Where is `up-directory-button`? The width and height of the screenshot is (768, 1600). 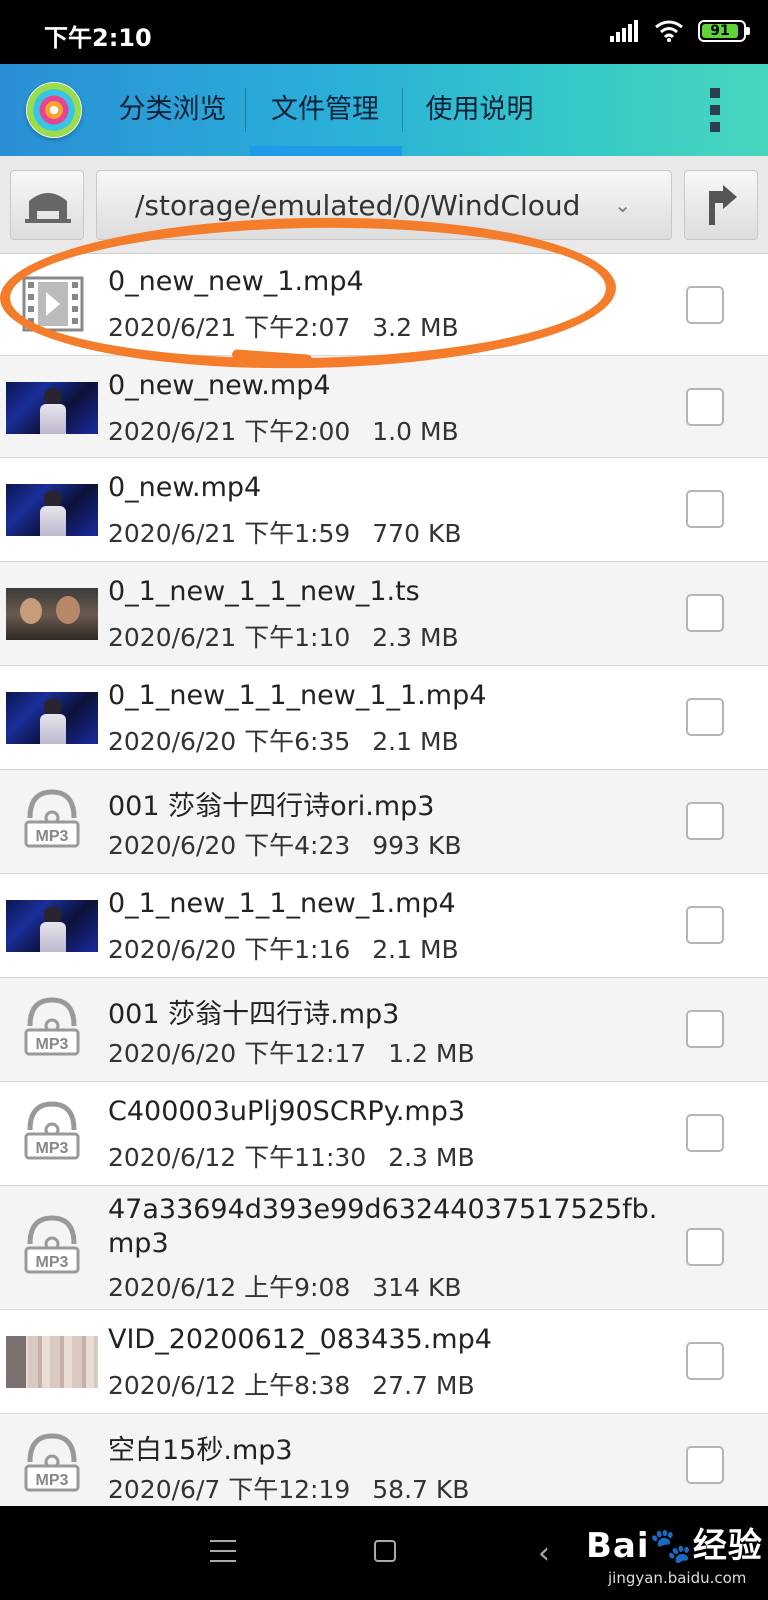 up-directory-button is located at coordinates (721, 205).